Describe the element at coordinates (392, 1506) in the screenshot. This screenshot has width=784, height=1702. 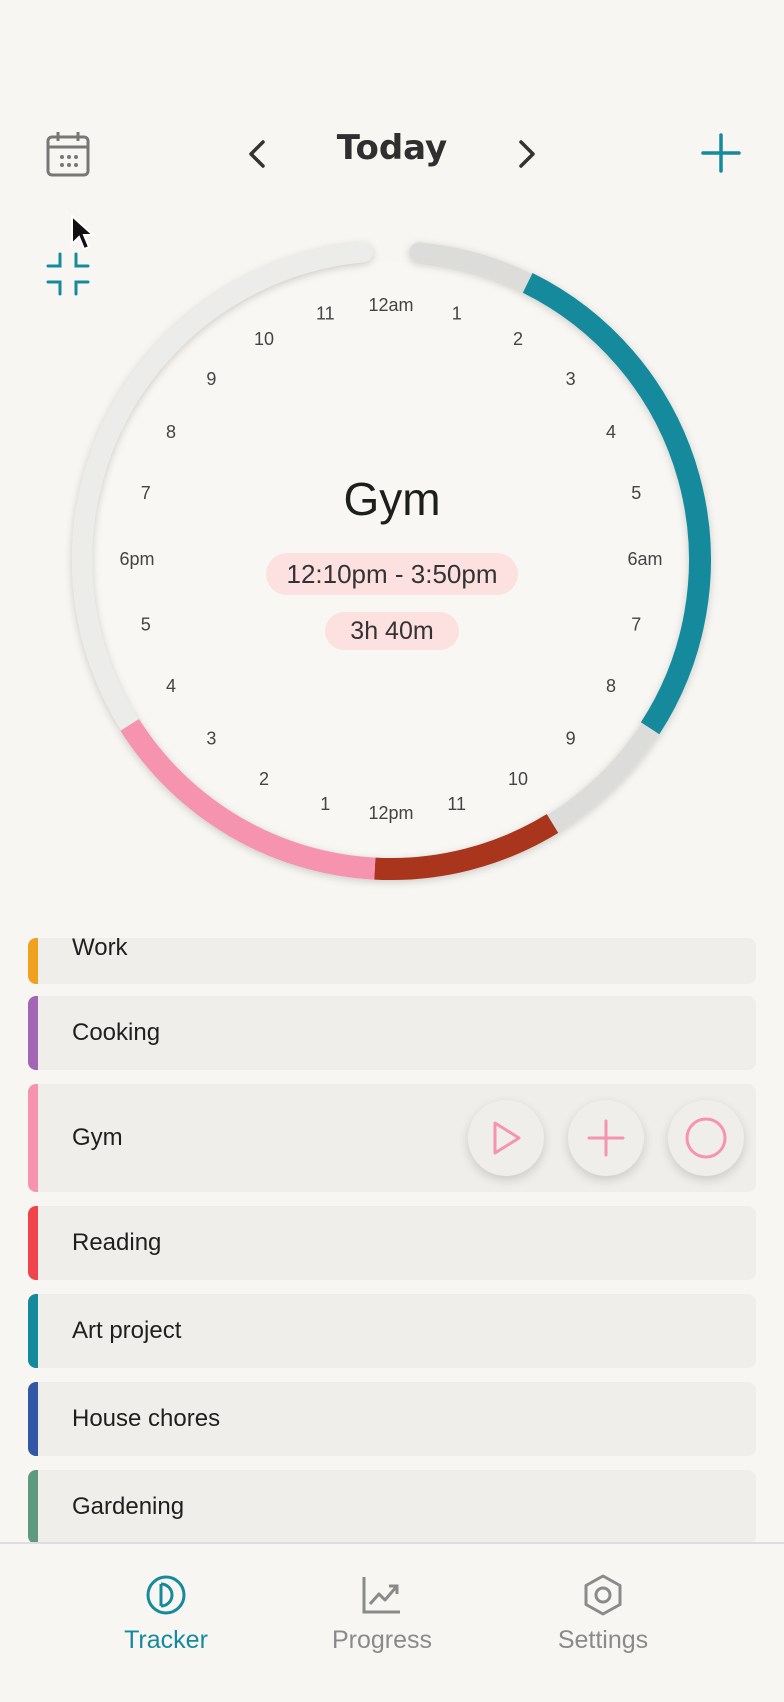
I see `activity-row-gardening: Gardening` at that location.